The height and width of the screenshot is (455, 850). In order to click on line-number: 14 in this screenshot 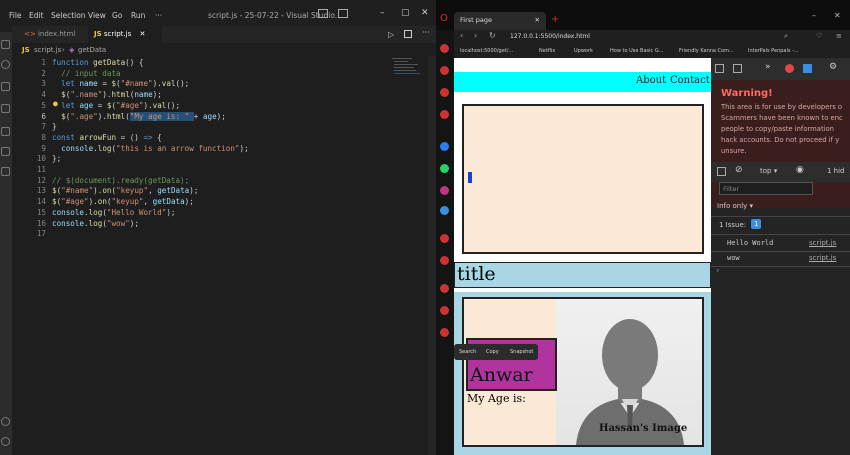, I will do `click(41, 202)`.